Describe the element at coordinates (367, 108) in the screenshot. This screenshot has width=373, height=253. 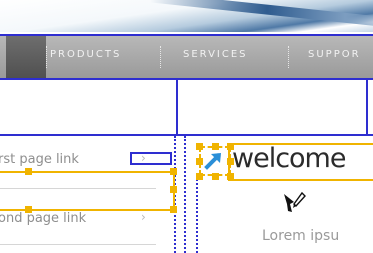
I see `layout-right-guide` at that location.